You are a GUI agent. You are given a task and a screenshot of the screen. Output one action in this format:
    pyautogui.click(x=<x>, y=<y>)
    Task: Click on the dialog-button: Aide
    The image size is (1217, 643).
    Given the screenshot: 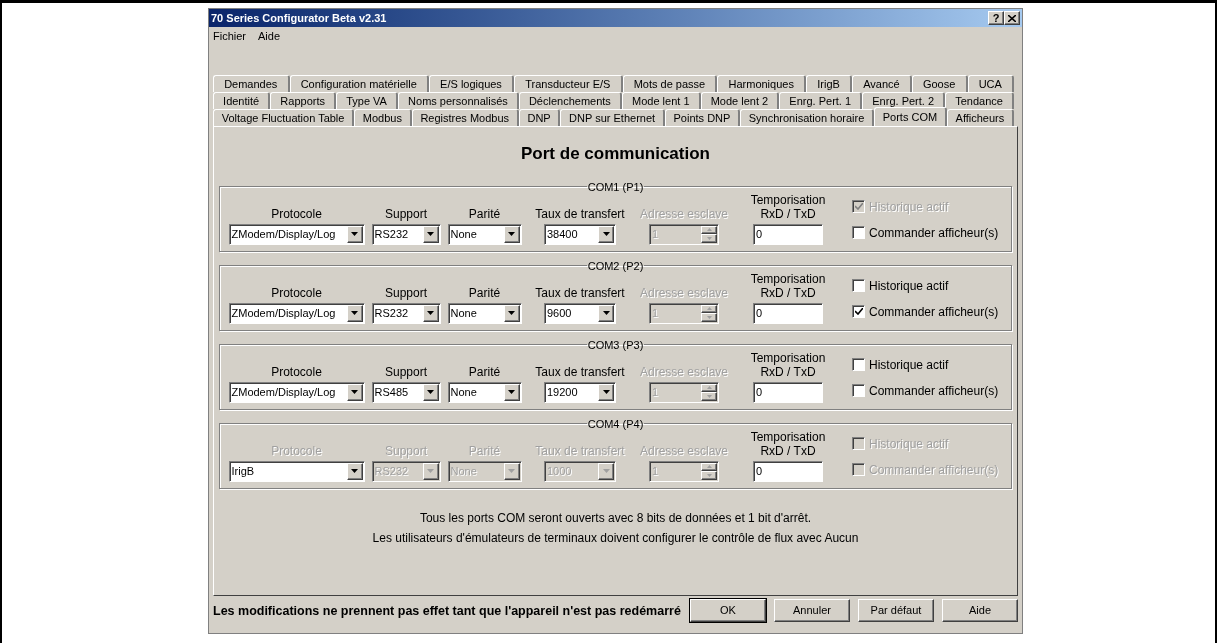 What is the action you would take?
    pyautogui.click(x=980, y=610)
    